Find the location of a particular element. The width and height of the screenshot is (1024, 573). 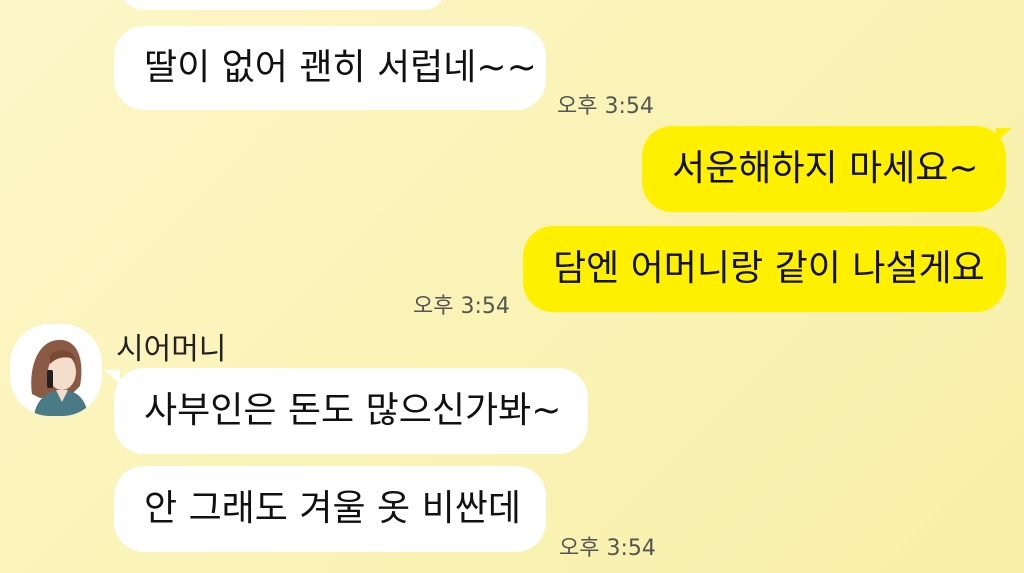

message-bubble-cropped is located at coordinates (283, 5).